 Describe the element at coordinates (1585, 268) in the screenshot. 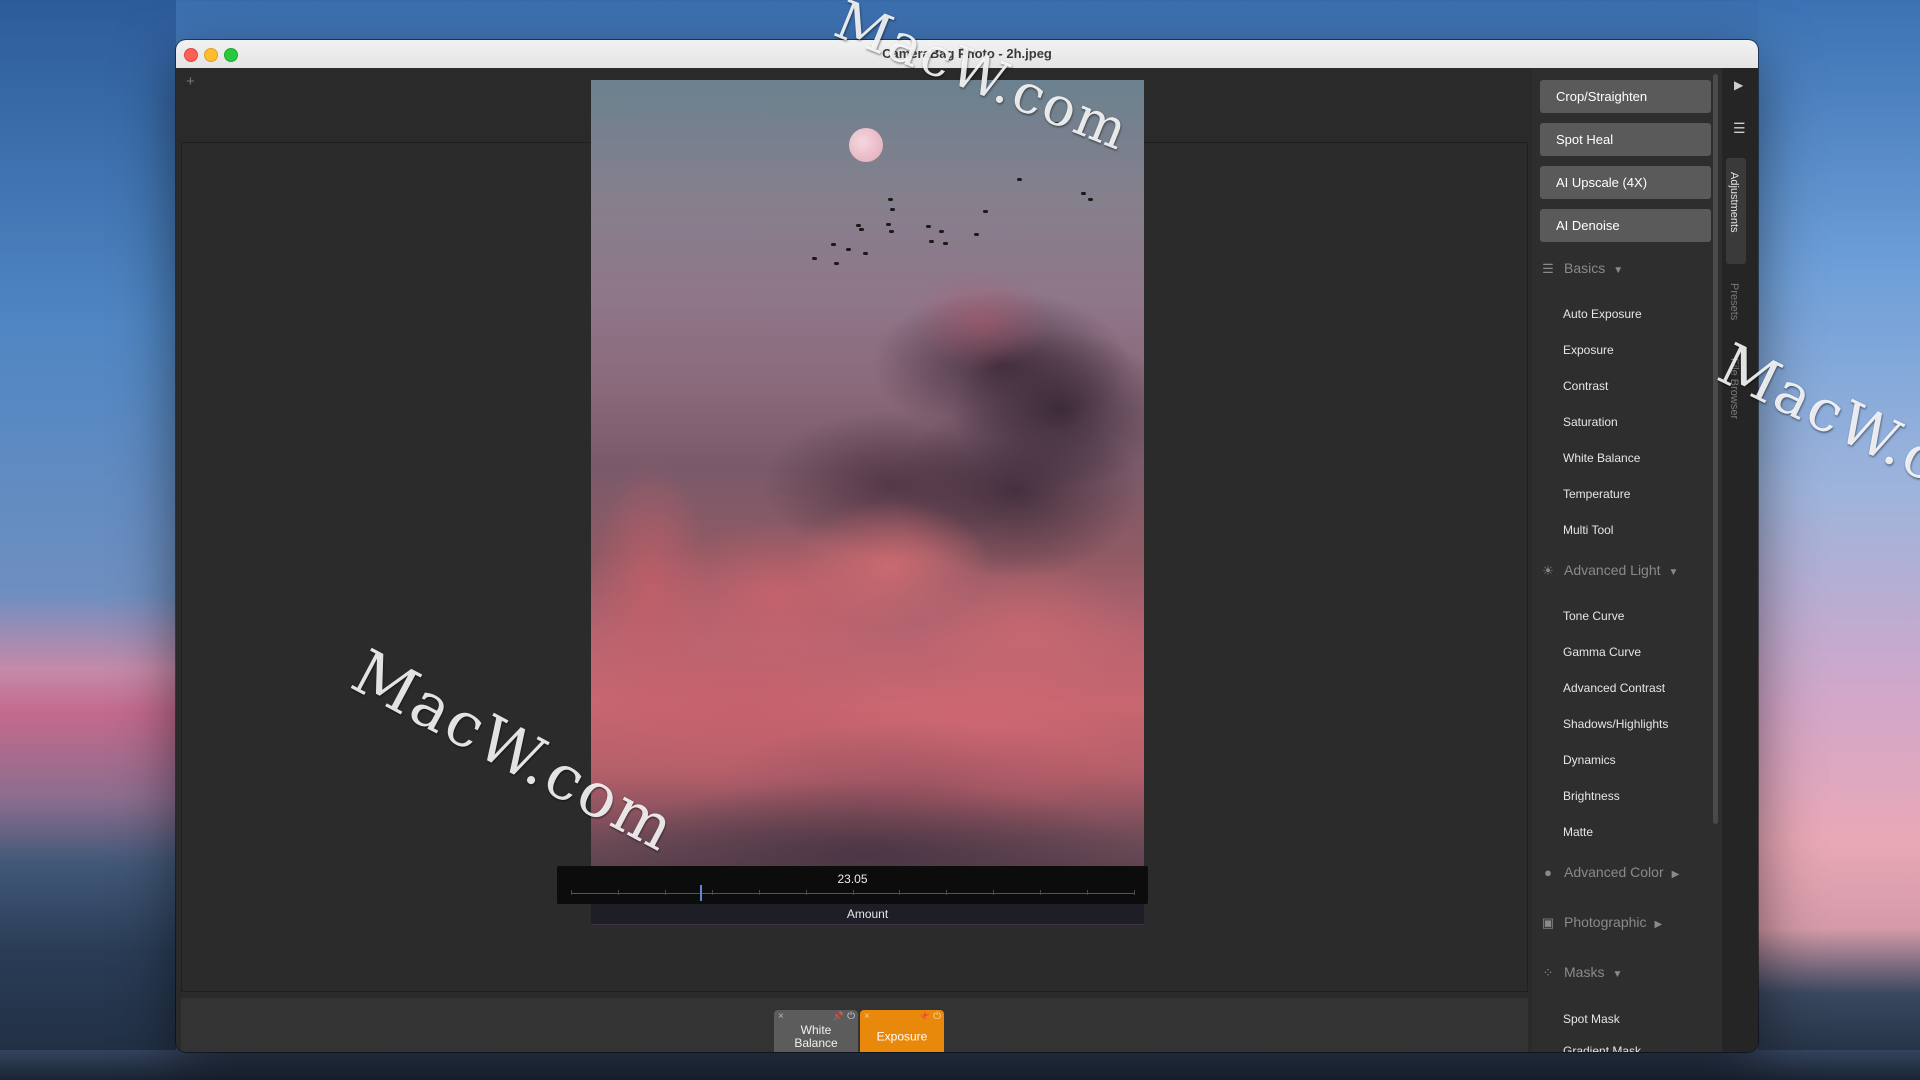

I see `section-title: Basics` at that location.